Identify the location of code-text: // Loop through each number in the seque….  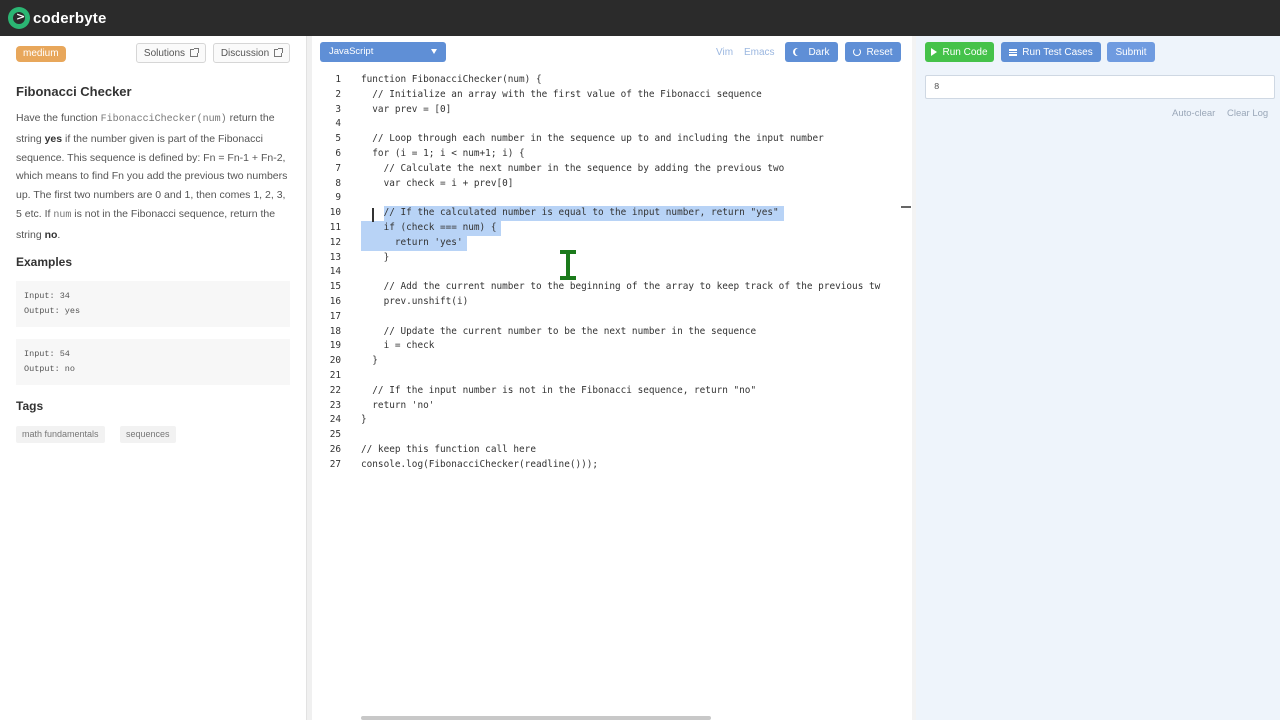
(592, 139).